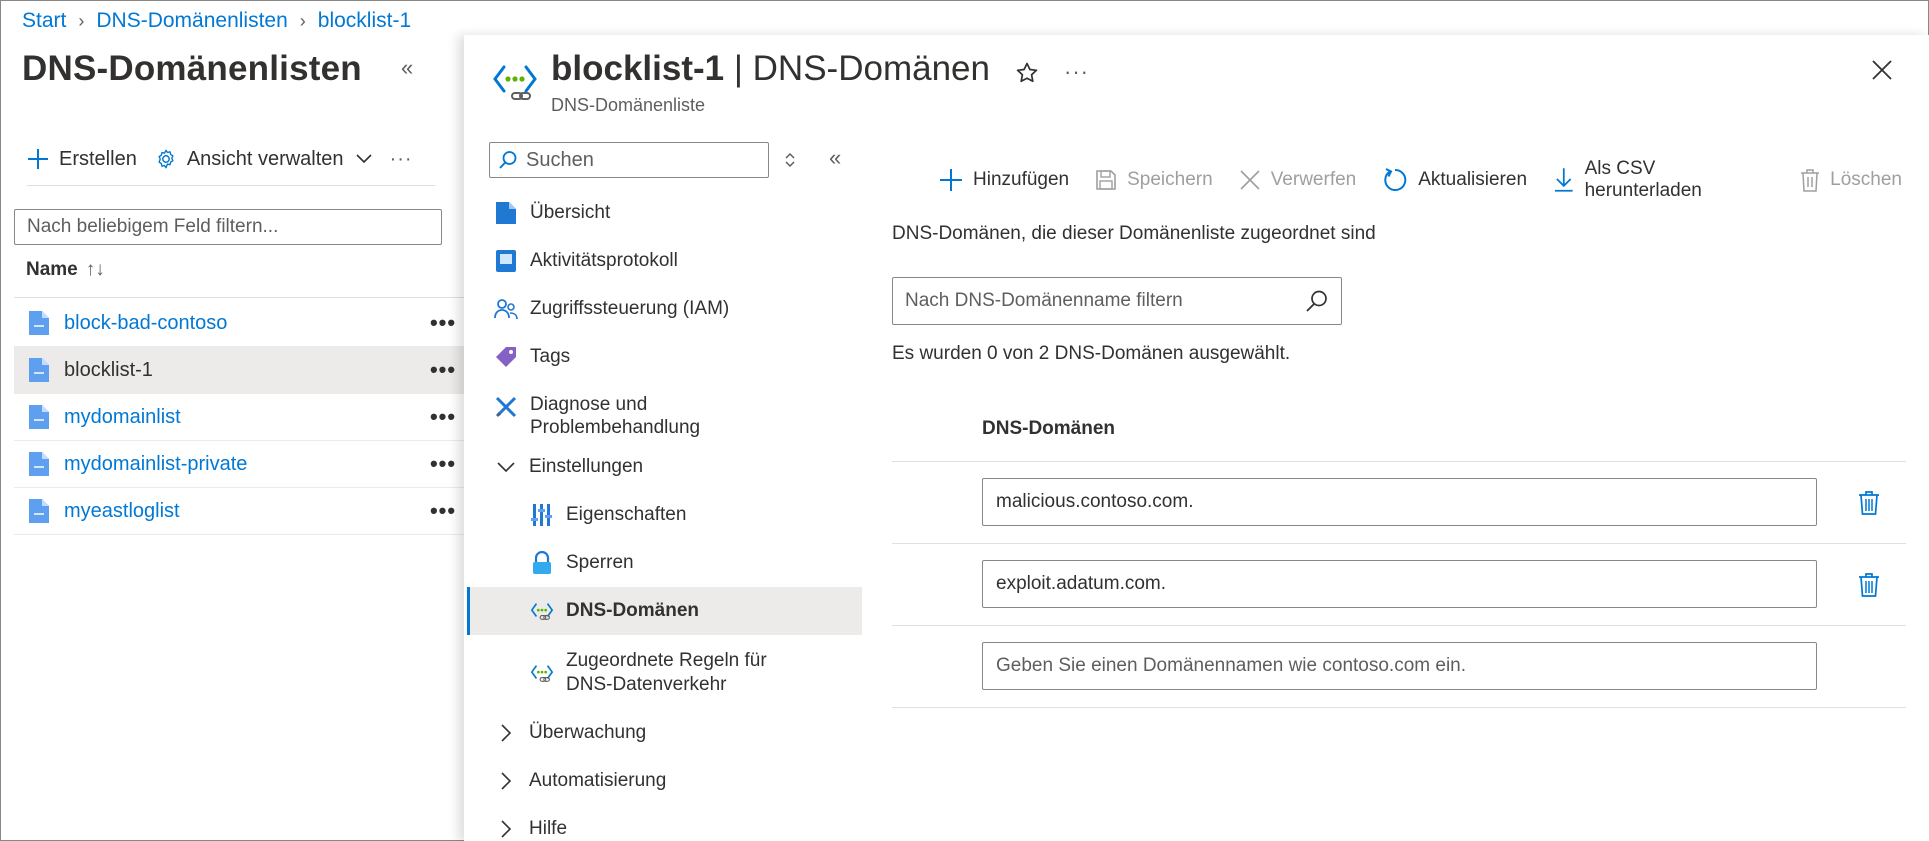 This screenshot has height=841, width=1929. What do you see at coordinates (1395, 179) in the screenshot?
I see `refresh-icon` at bounding box center [1395, 179].